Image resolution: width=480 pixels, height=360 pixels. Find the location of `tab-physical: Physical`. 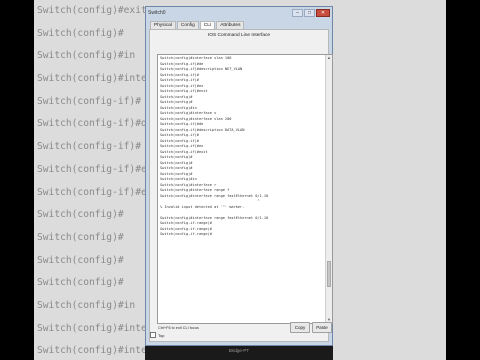

tab-physical: Physical is located at coordinates (163, 25).